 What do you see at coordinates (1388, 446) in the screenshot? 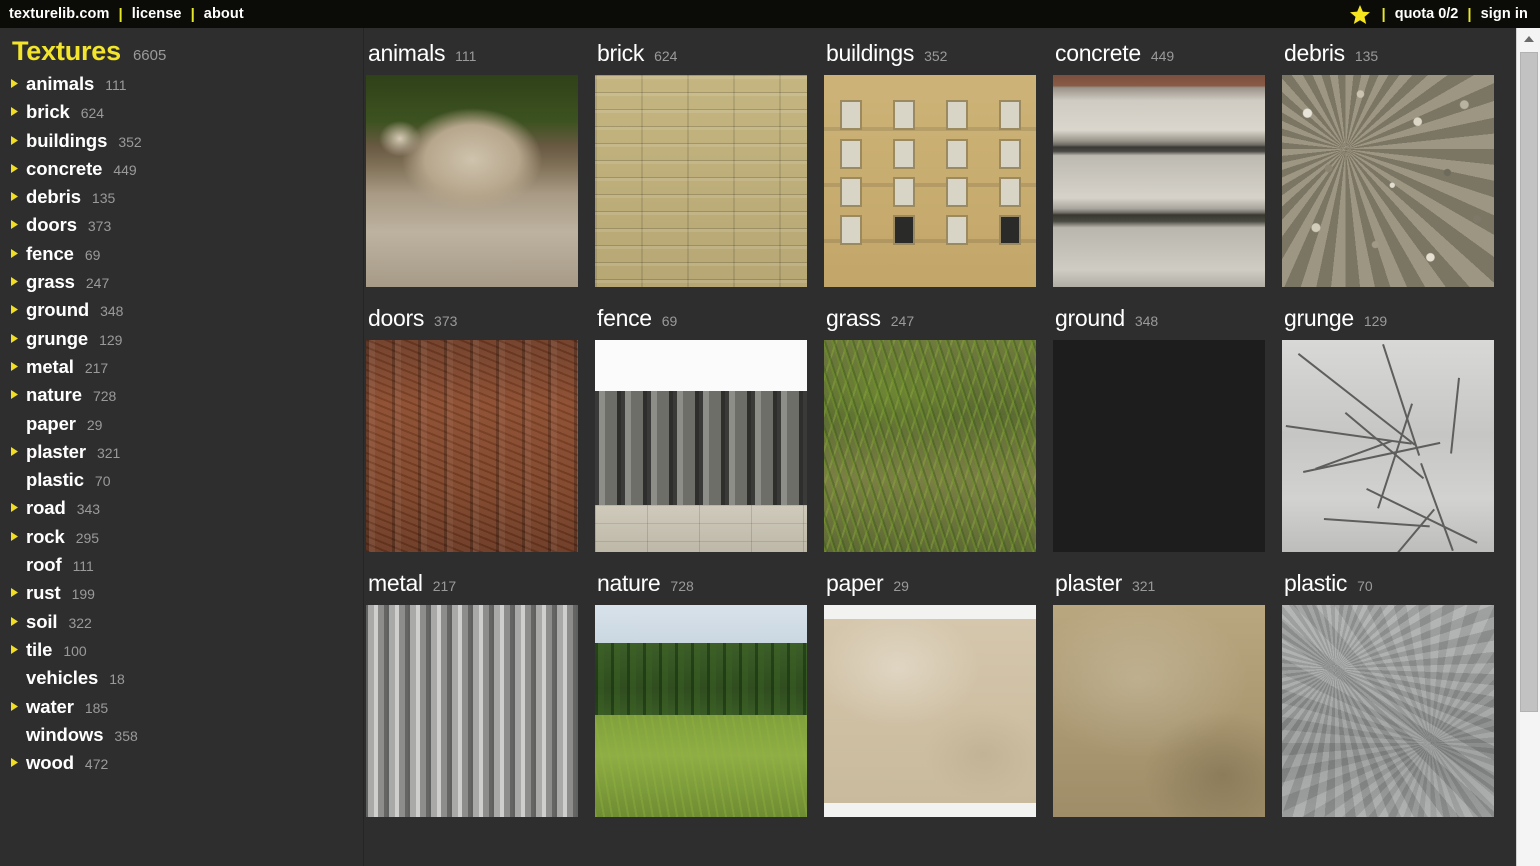
I see `tile-thumbnail-grunge` at bounding box center [1388, 446].